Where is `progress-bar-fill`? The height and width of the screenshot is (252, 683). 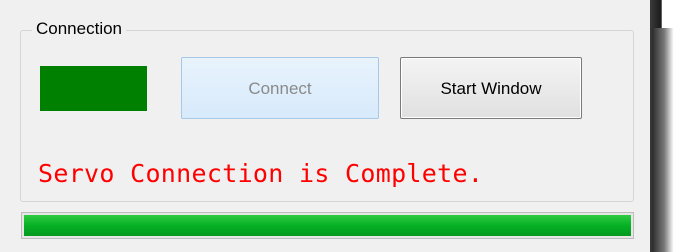
progress-bar-fill is located at coordinates (327, 225).